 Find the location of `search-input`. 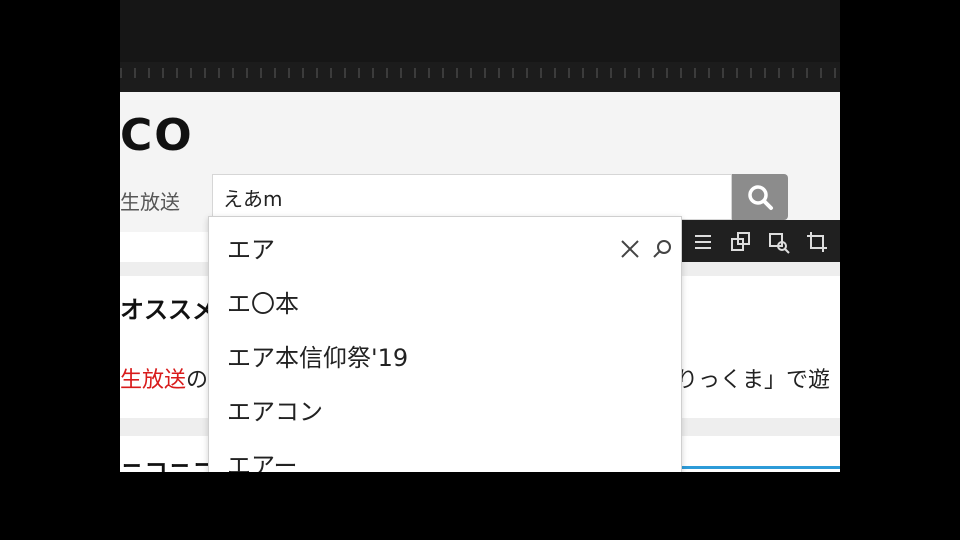

search-input is located at coordinates (473, 197).